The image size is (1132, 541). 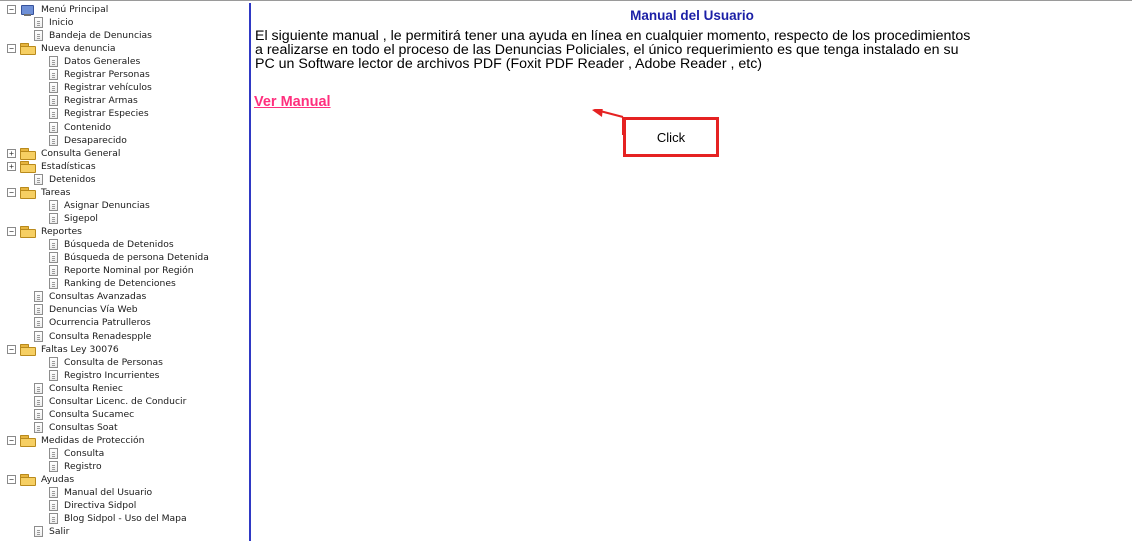 I want to click on sidebar-item: Búsqueda de persona Detenida, so click(x=129, y=257).